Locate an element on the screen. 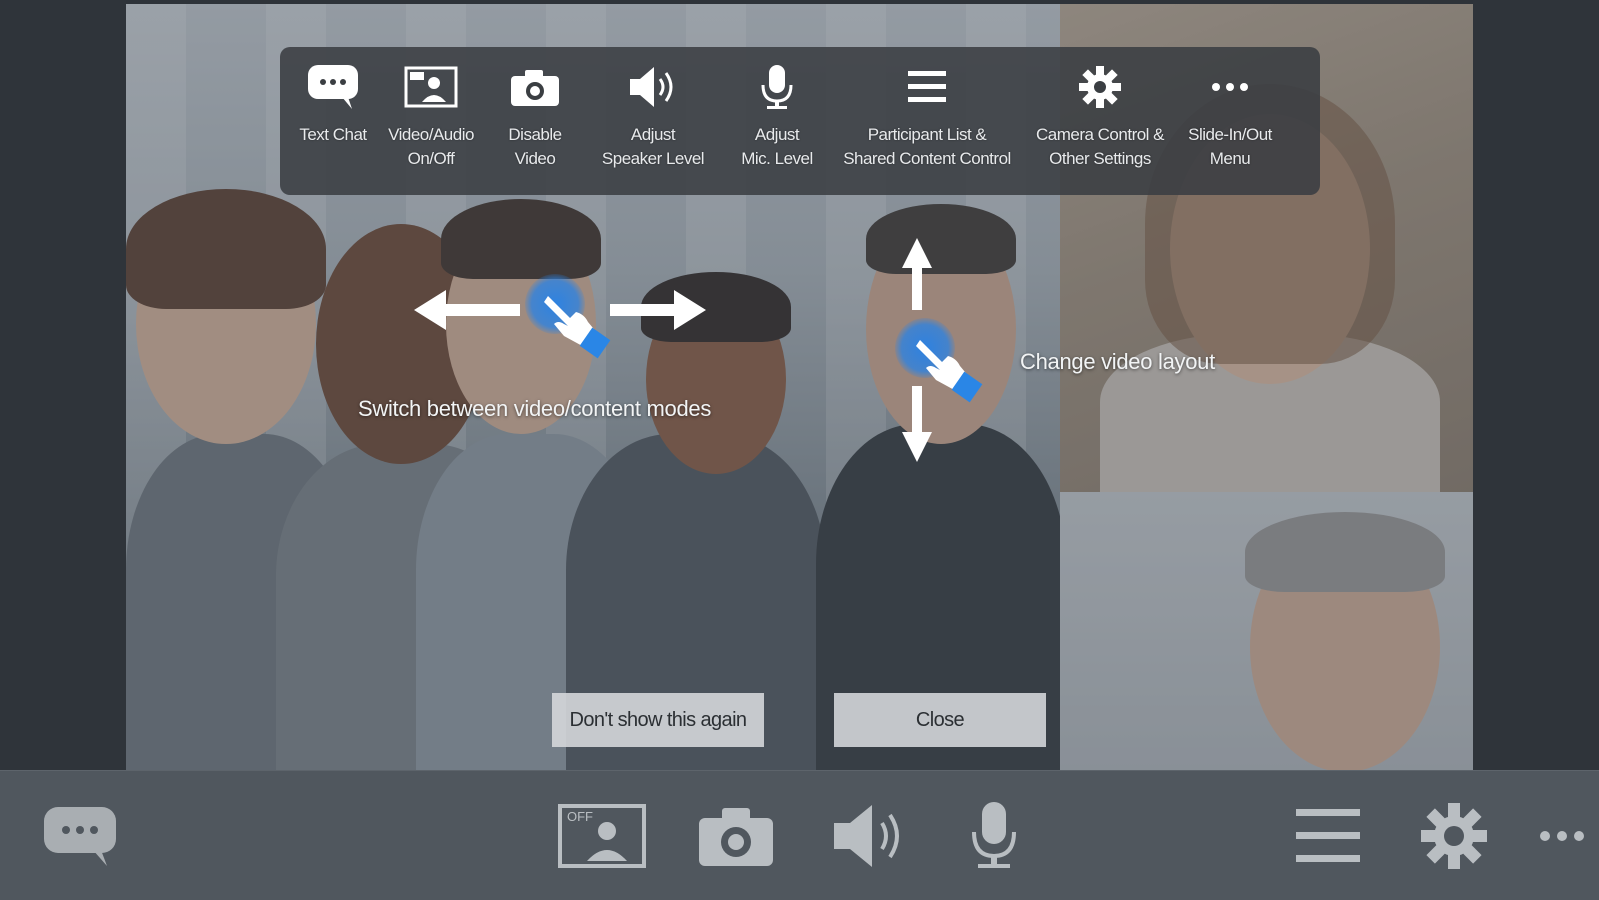 The image size is (1599, 900). menu-camera-control-label: Camera Control & Other Settings is located at coordinates (1100, 146).